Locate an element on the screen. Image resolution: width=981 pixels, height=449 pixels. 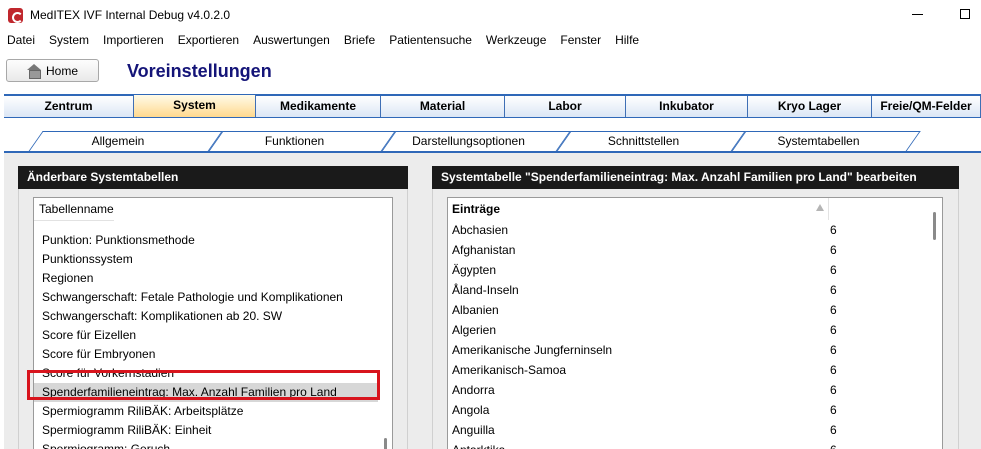
tab-freie-qm-felder: Freie/QM-Felder is located at coordinates (926, 106).